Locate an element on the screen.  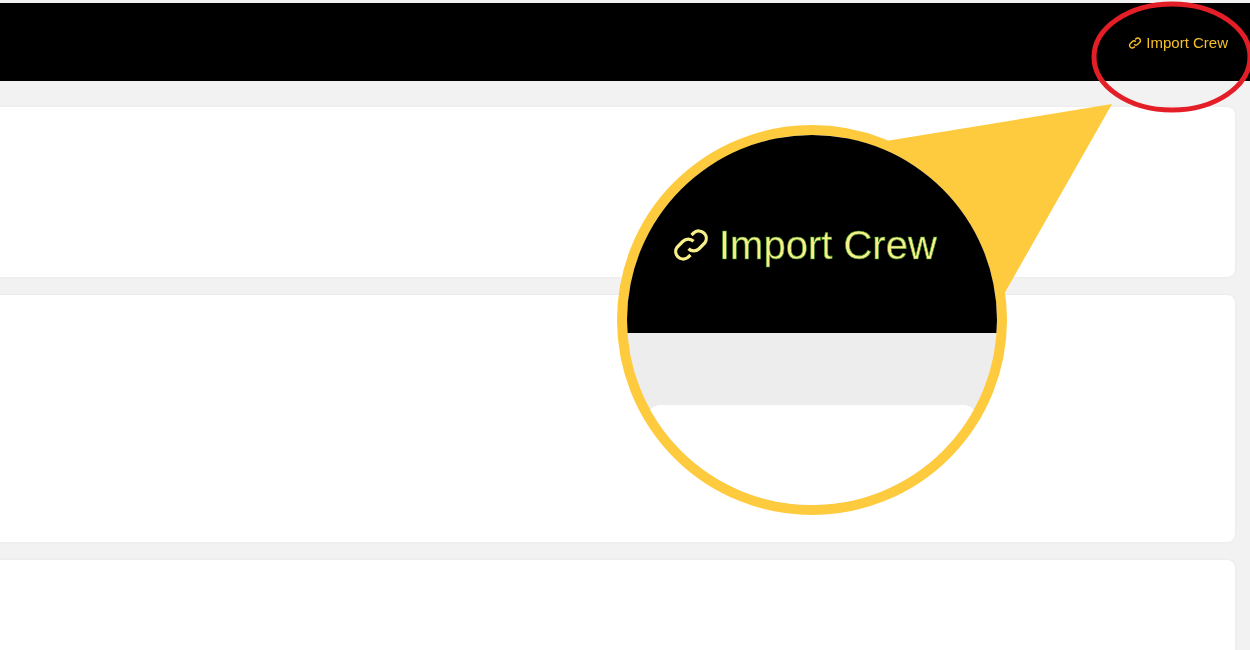
import-crew-link: Import Crew is located at coordinates (1178, 43).